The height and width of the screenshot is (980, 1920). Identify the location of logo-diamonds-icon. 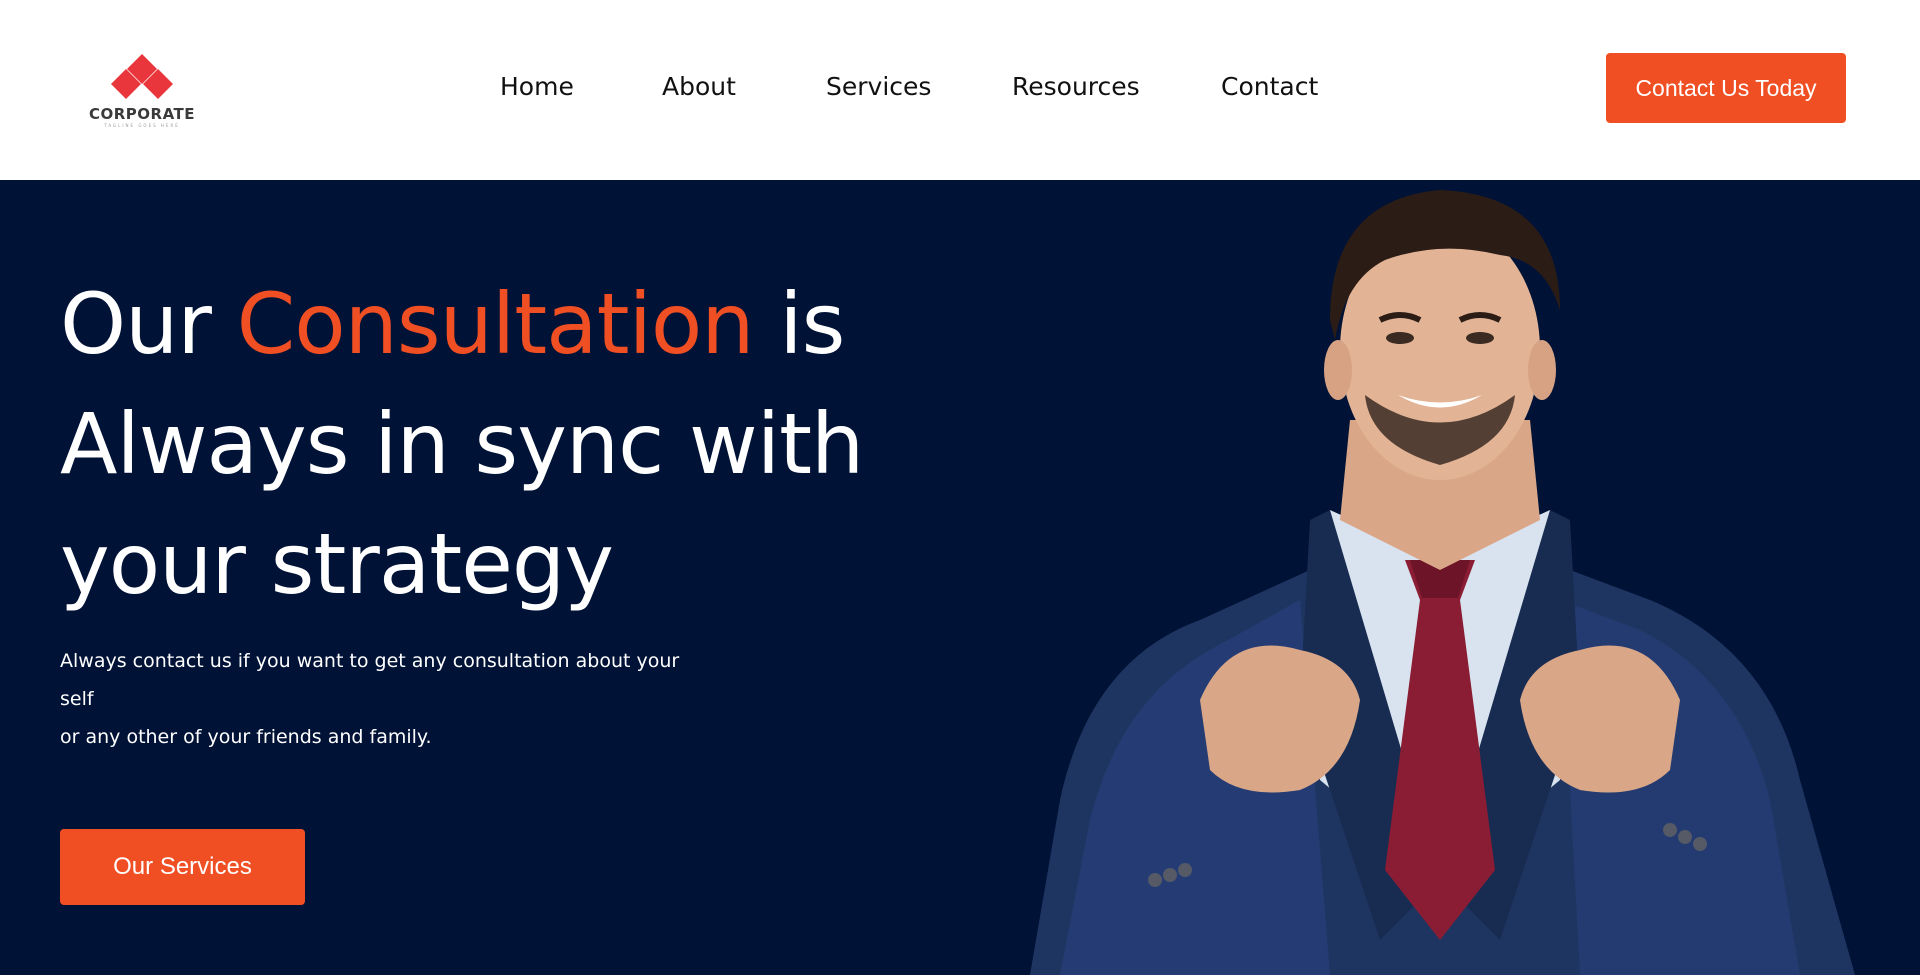
(142, 76).